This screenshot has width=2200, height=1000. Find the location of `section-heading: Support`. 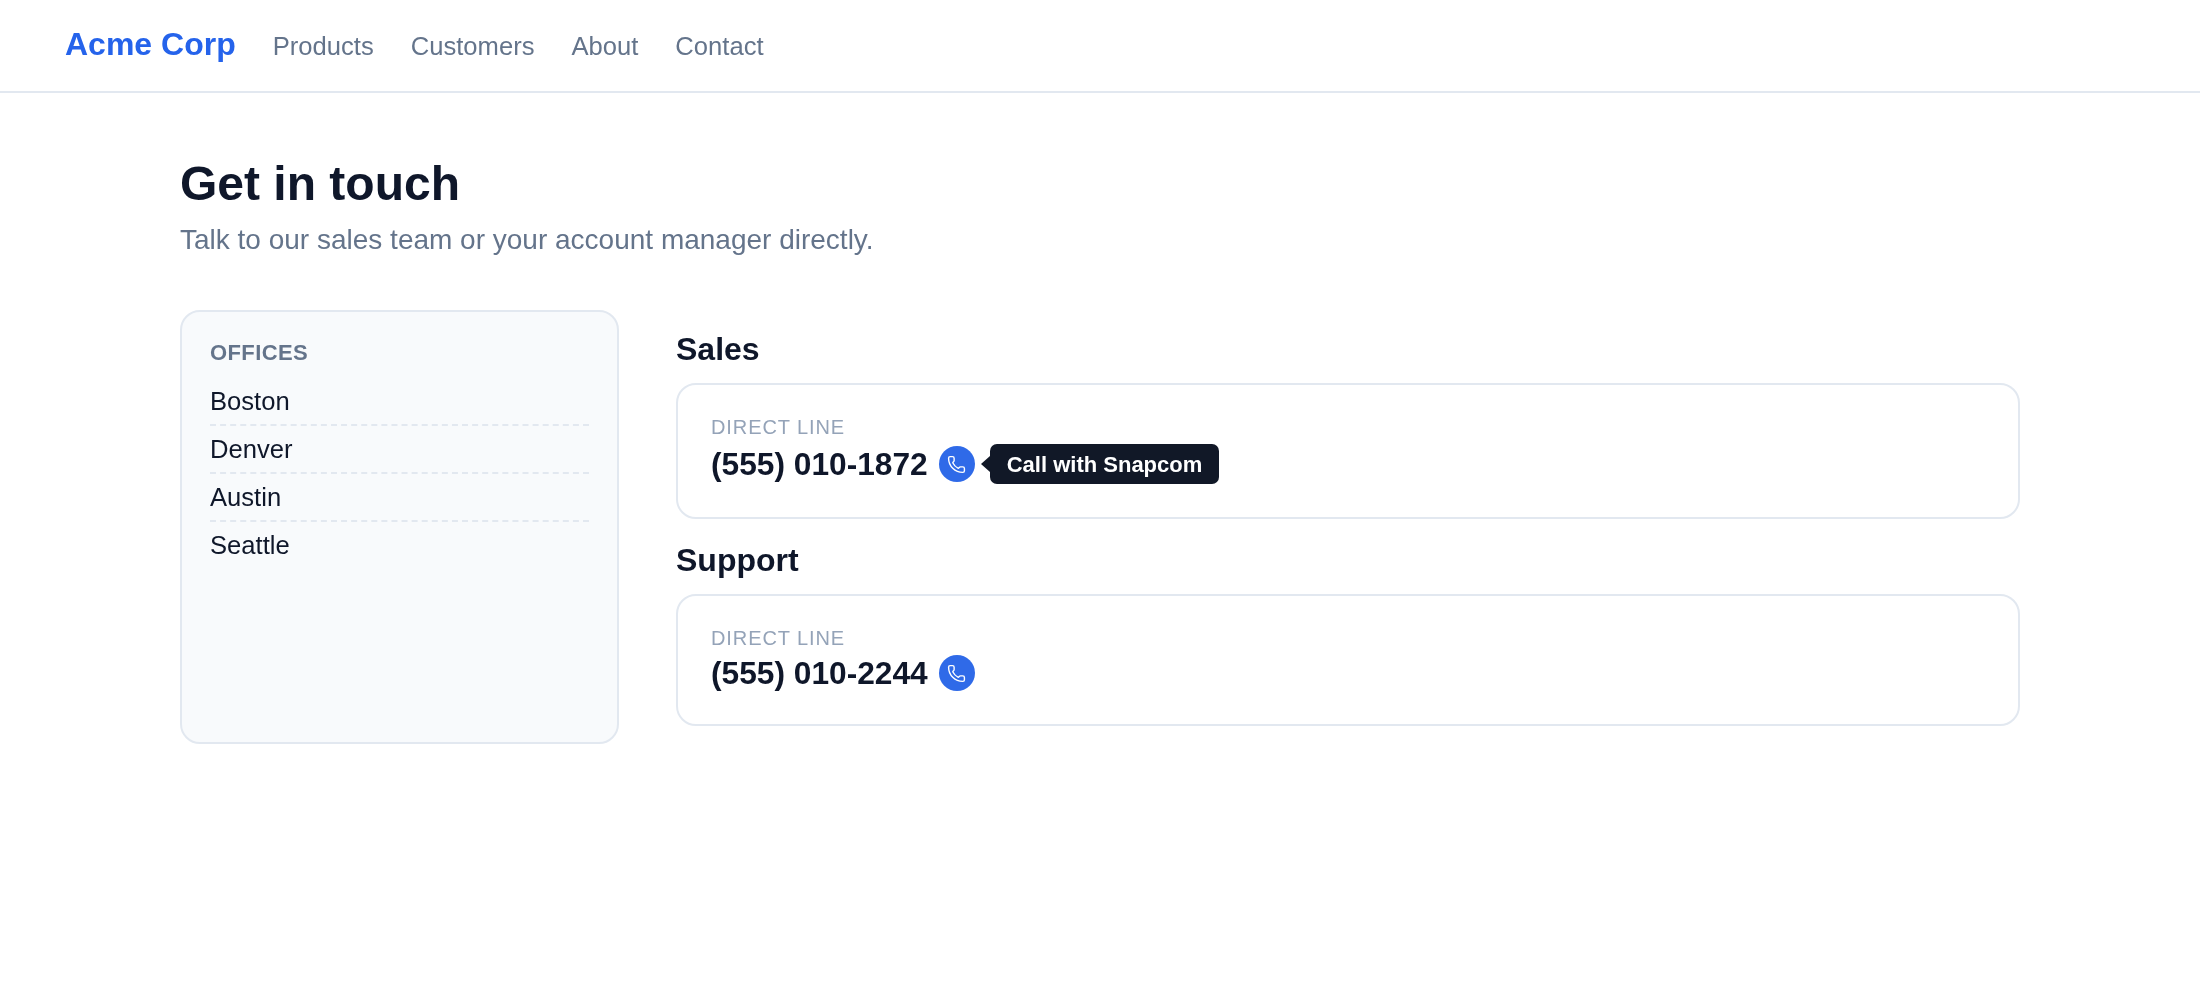

section-heading: Support is located at coordinates (737, 560).